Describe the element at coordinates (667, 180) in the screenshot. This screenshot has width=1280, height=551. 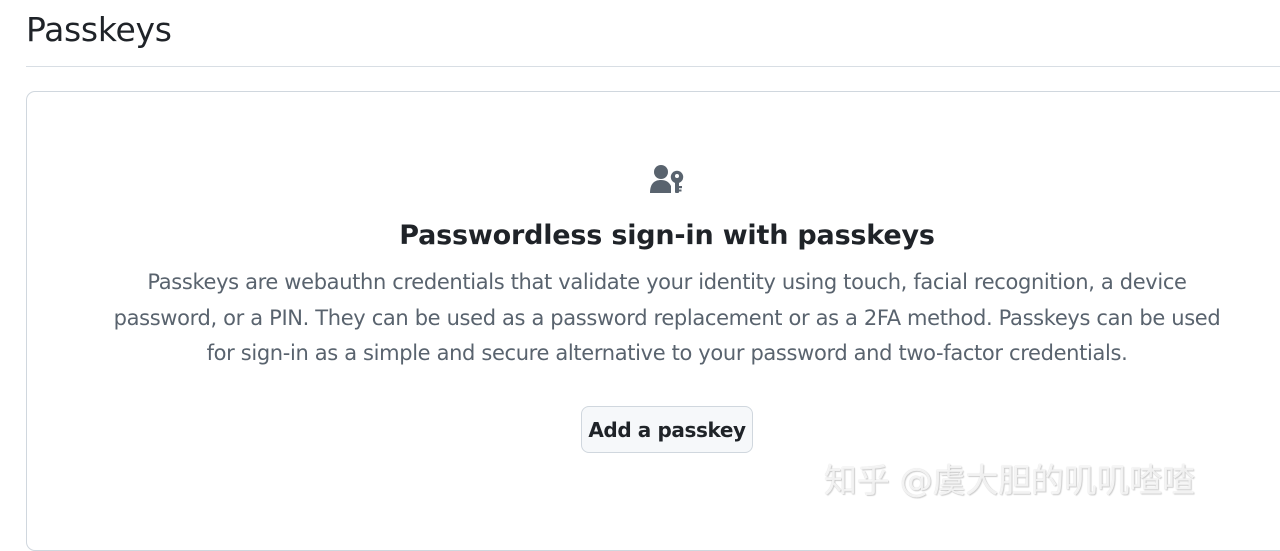
I see `passkey-icon` at that location.